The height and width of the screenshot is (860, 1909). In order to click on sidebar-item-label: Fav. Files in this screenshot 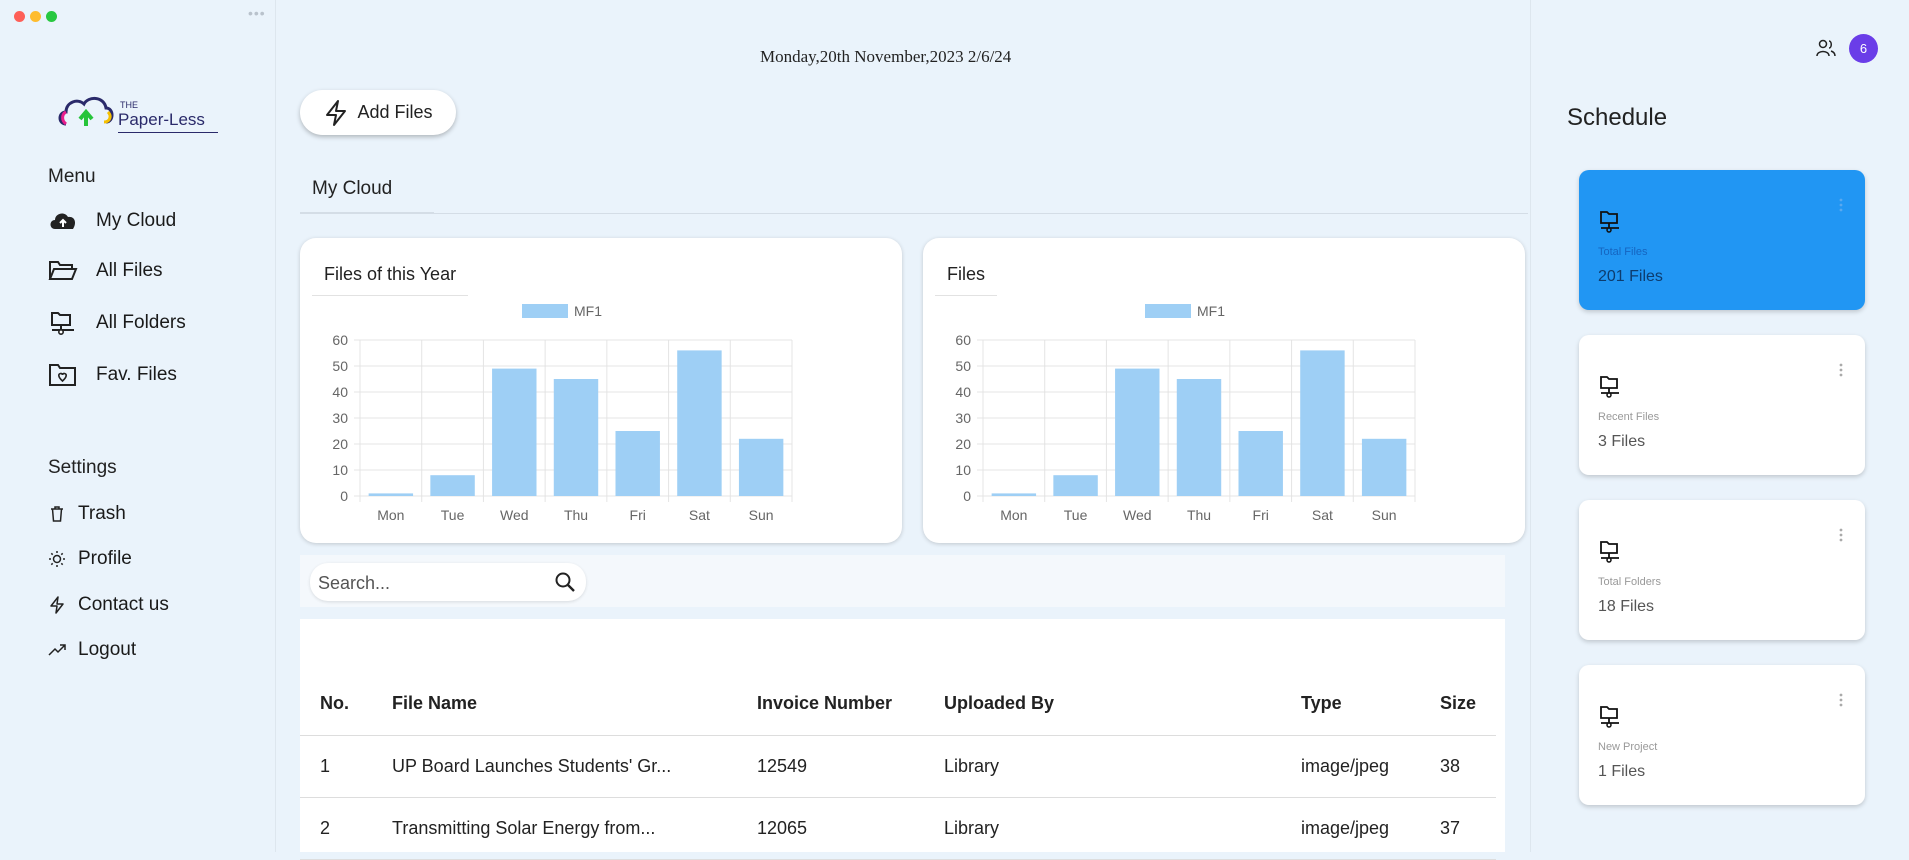, I will do `click(136, 374)`.